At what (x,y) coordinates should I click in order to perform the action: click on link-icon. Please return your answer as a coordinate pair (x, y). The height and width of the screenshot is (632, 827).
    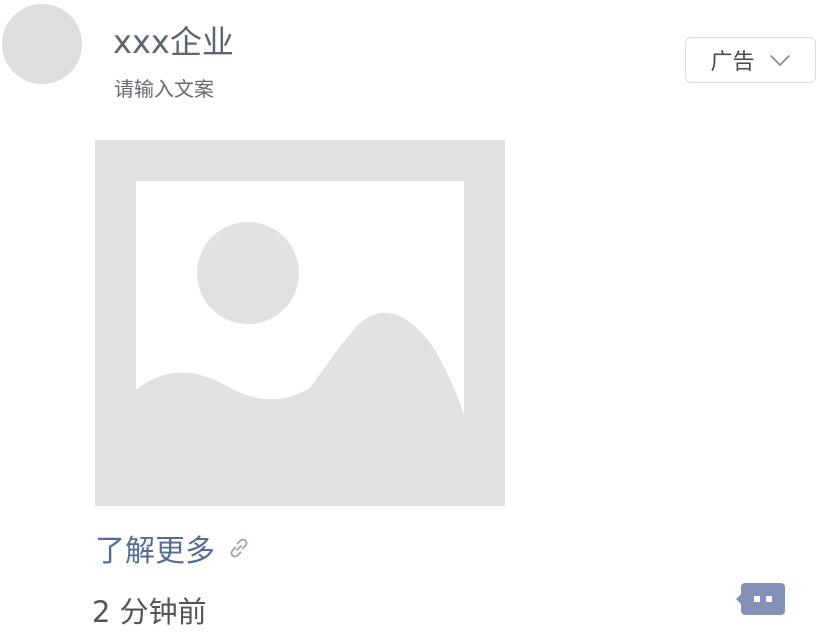
    Looking at the image, I should click on (239, 548).